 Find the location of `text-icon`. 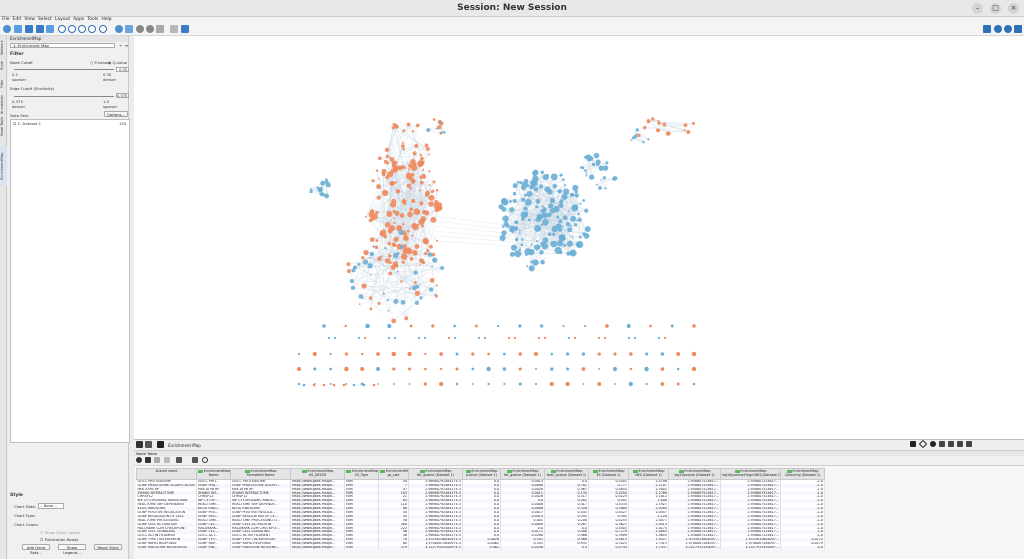

text-icon is located at coordinates (969, 444).